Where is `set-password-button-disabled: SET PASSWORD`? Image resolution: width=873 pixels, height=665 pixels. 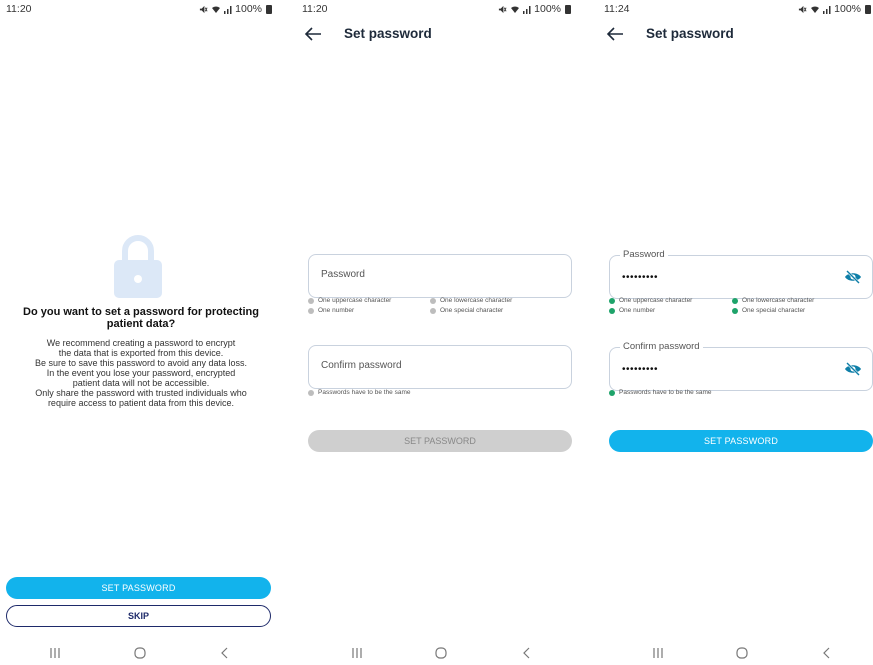
set-password-button-disabled: SET PASSWORD is located at coordinates (440, 441).